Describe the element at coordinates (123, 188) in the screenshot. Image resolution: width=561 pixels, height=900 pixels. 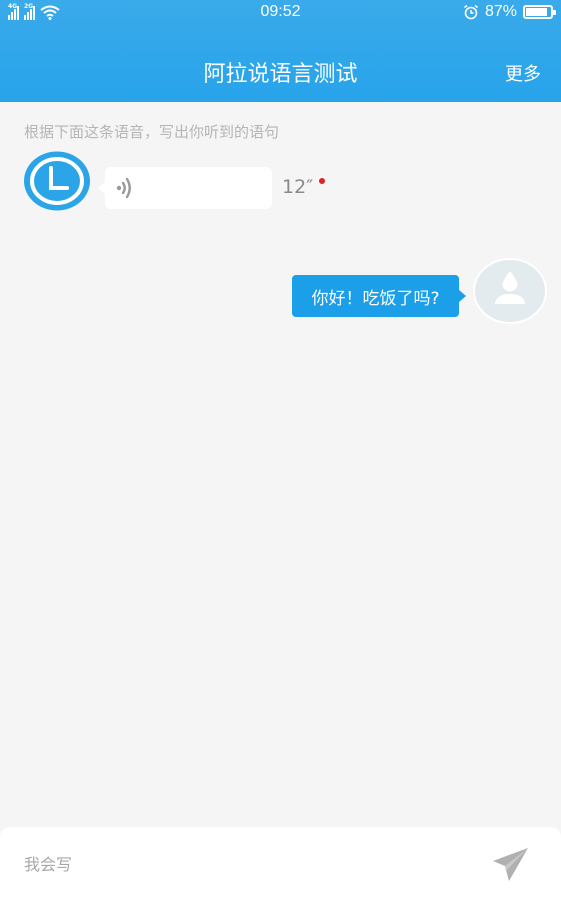
I see `voice-wave-icon` at that location.